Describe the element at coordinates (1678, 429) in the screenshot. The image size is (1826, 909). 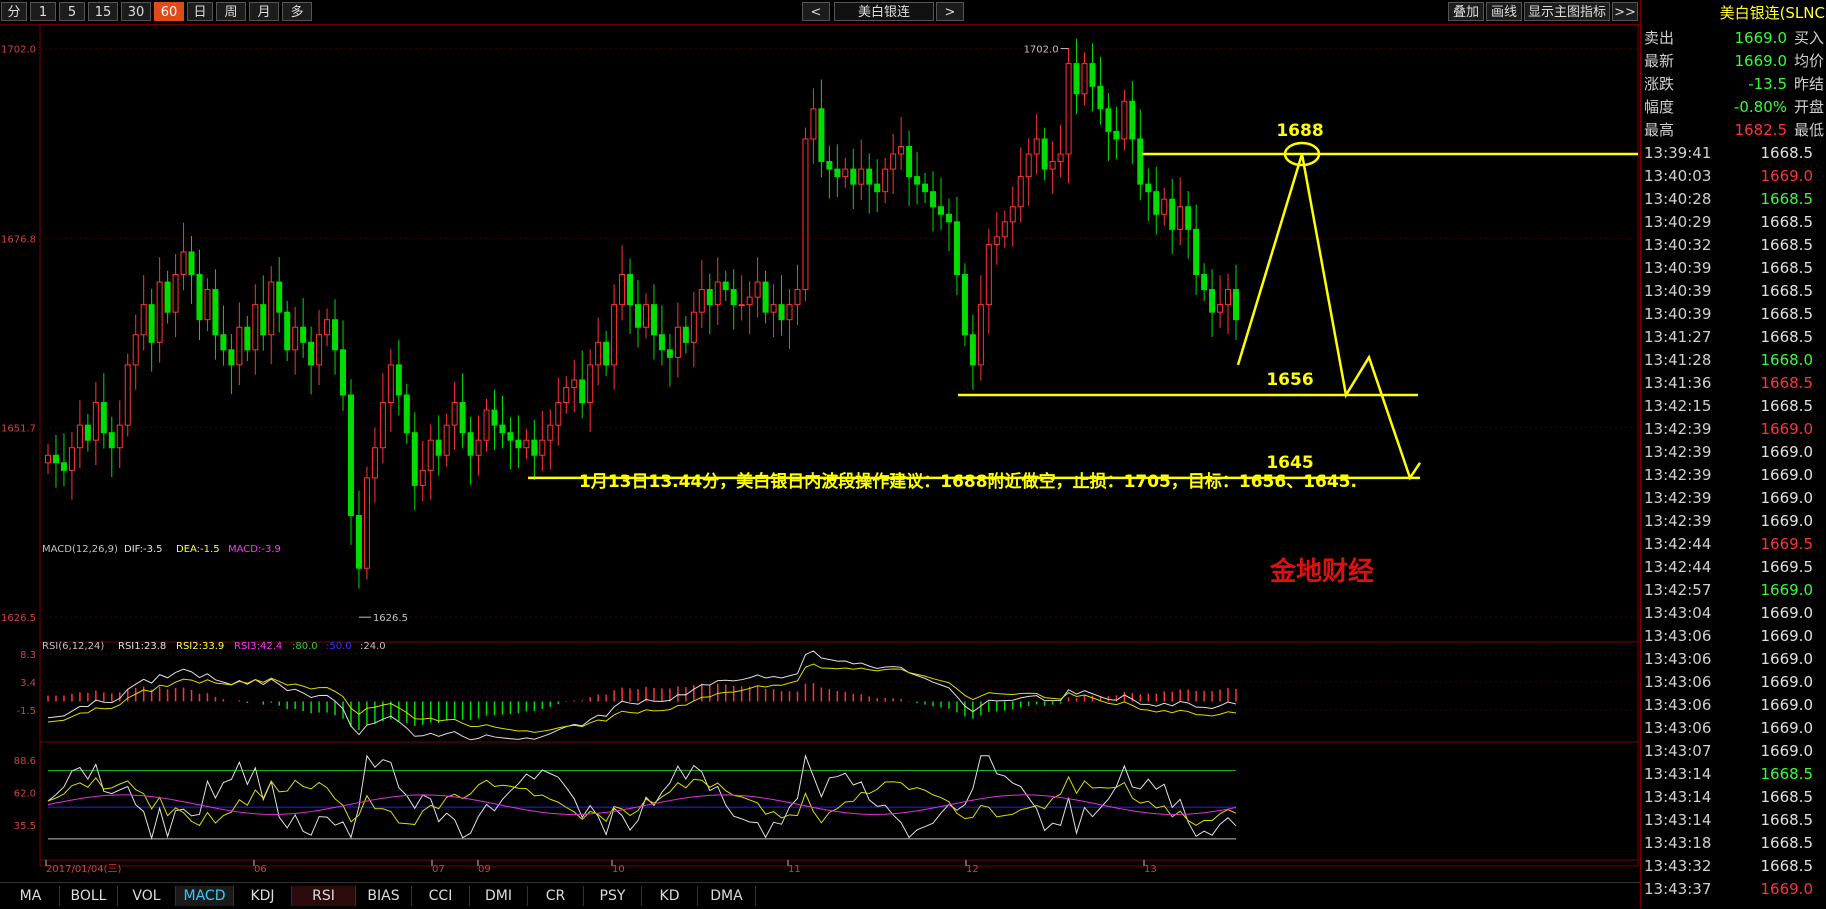
I see `tick-time: 13:42:39` at that location.